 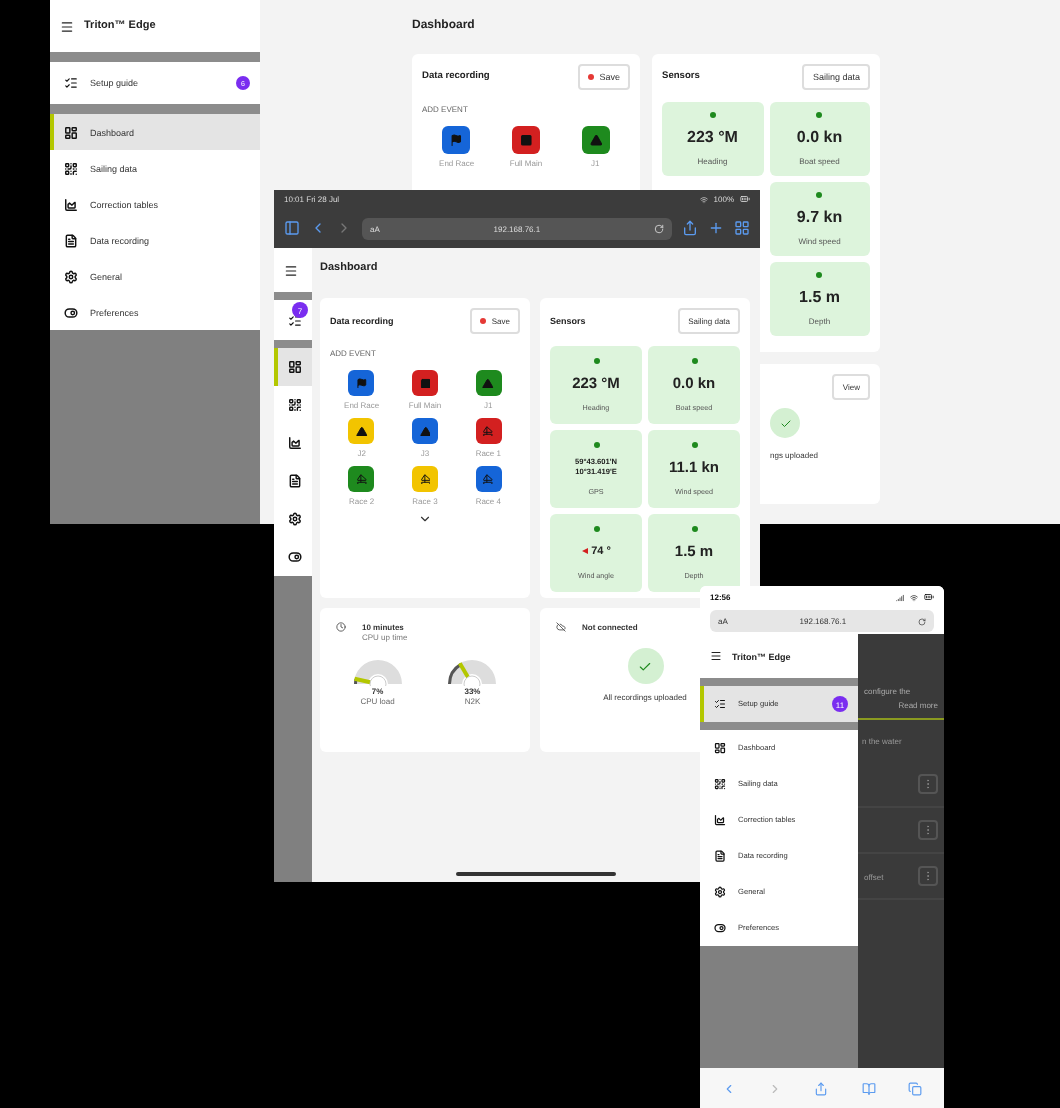 What do you see at coordinates (819, 296) in the screenshot?
I see `sensor-value: 1.5 m` at bounding box center [819, 296].